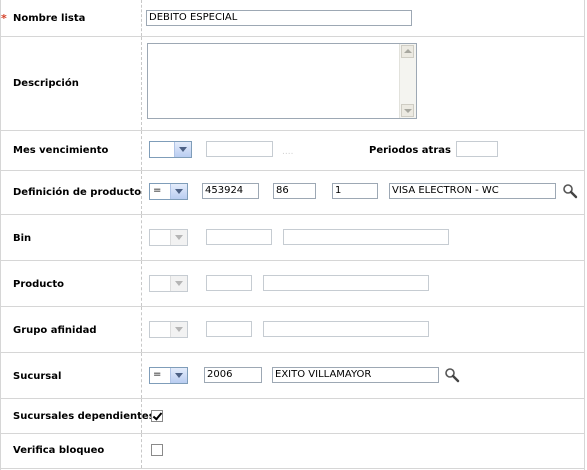 Image resolution: width=587 pixels, height=470 pixels. Describe the element at coordinates (477, 149) in the screenshot. I see `periodos-atras-input` at that location.